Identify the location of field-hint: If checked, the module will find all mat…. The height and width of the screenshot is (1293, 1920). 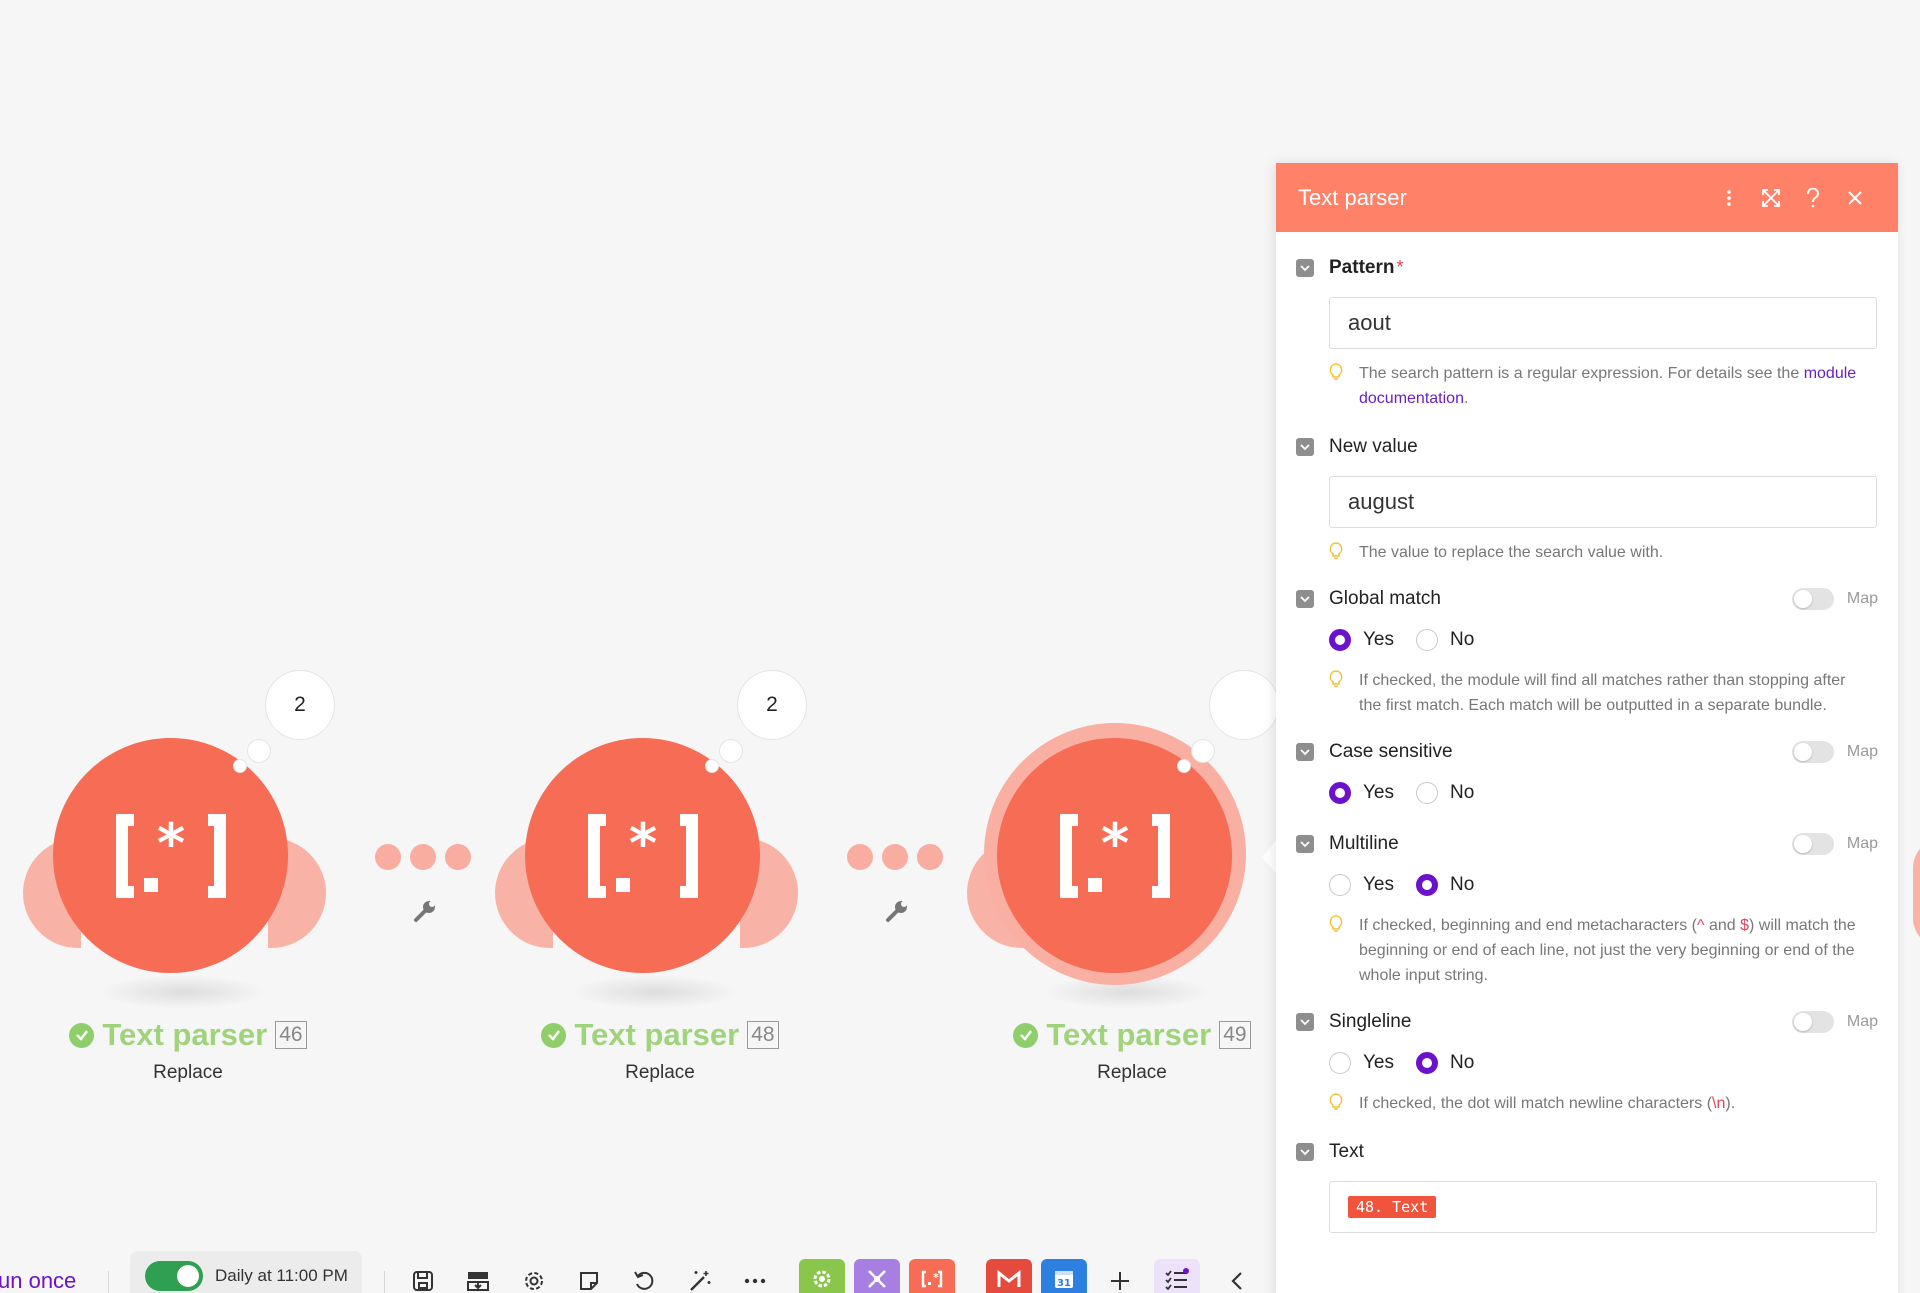
(1603, 693).